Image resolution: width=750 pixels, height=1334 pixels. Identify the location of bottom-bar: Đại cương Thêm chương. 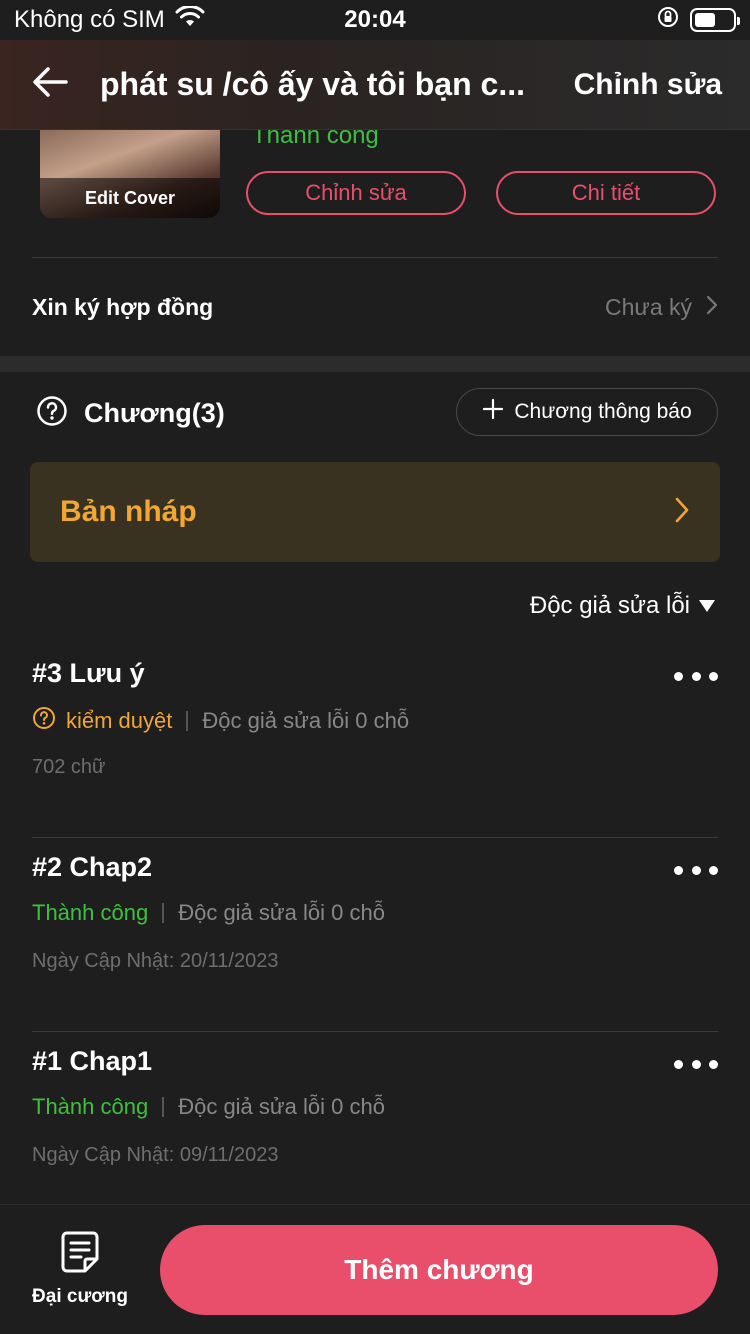
(375, 1269).